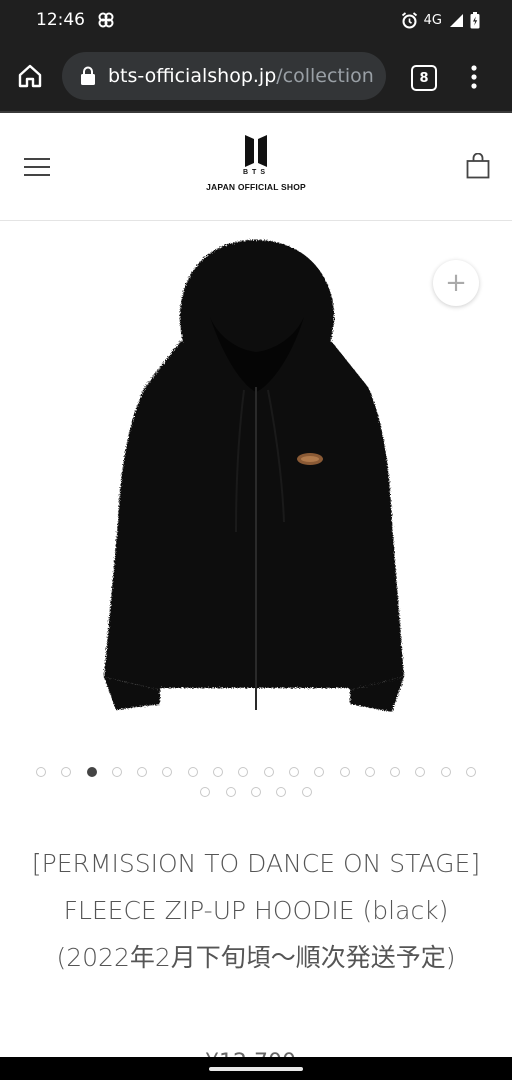 This screenshot has width=512, height=1080. I want to click on url-text: bts-officialshop.jp/collection, so click(241, 76).